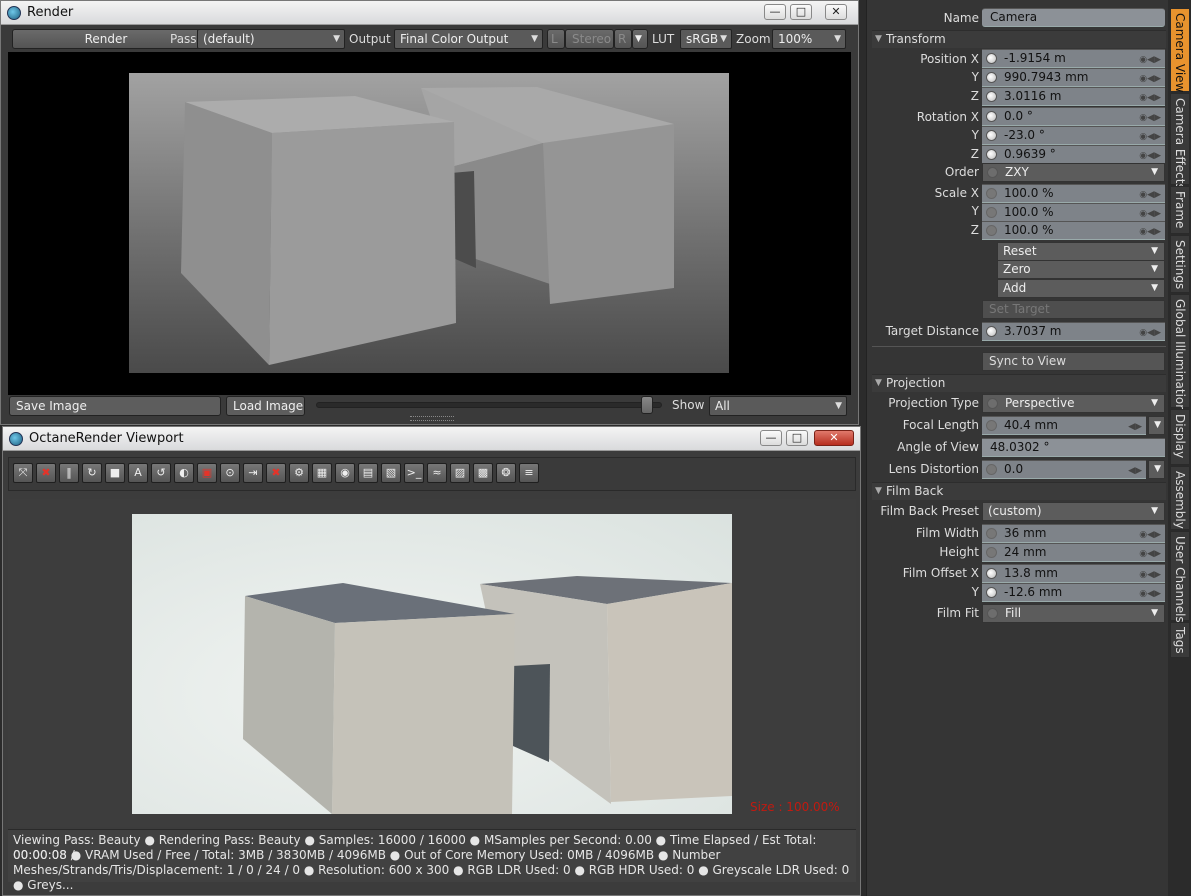 Image resolution: width=1191 pixels, height=896 pixels. Describe the element at coordinates (1073, 533) in the screenshot. I see `film-width-field: 36 mm ◉◀▶` at that location.